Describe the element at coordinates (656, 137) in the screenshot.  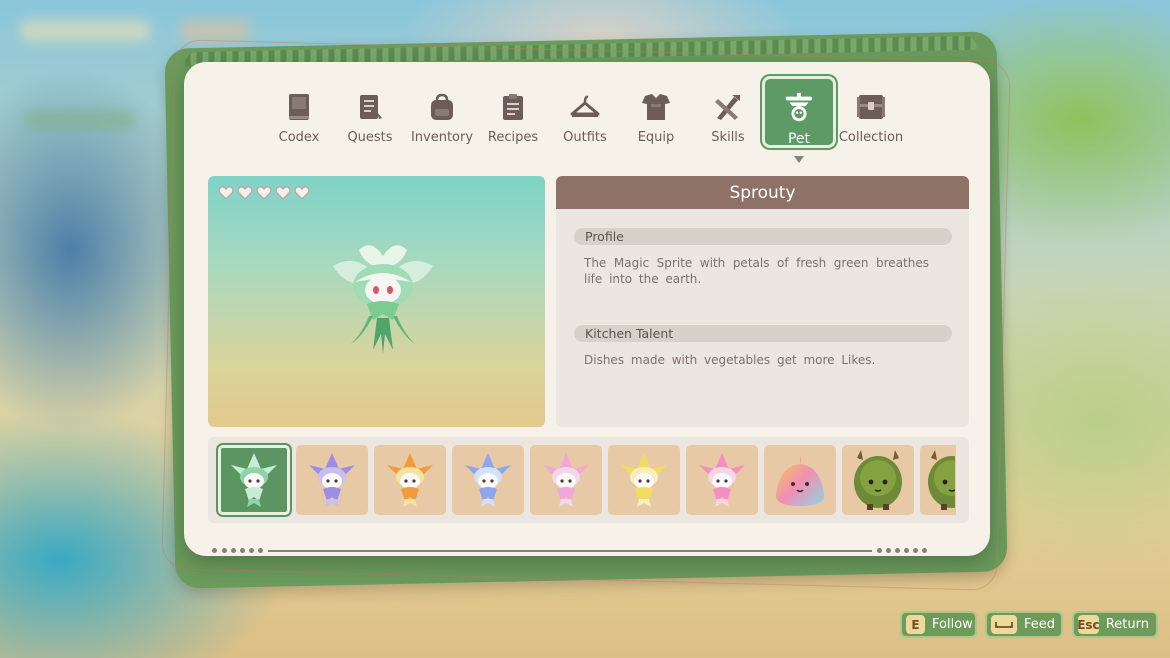
I see `tab-label: Equip` at that location.